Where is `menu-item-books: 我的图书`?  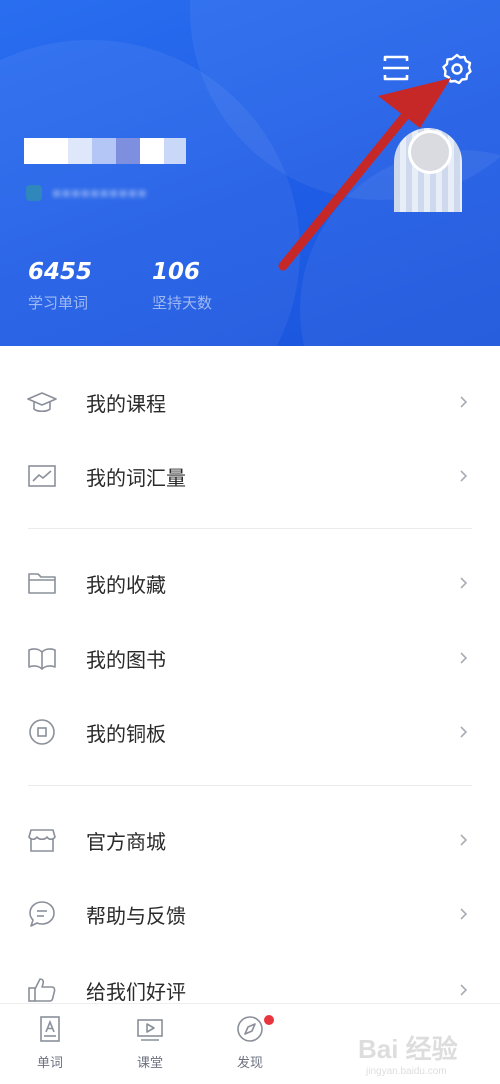
menu-item-books: 我的图书 is located at coordinates (250, 658).